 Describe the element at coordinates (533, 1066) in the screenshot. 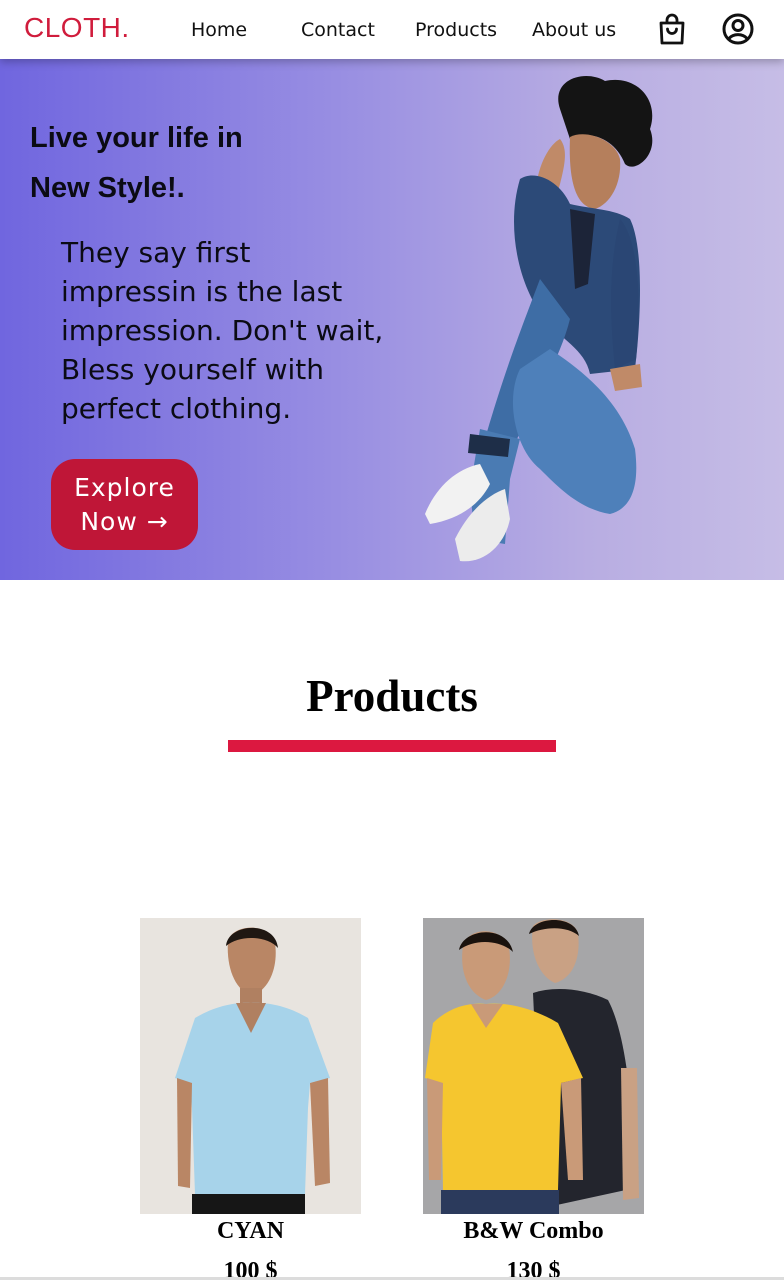

I see `product-image-bw-combo` at that location.